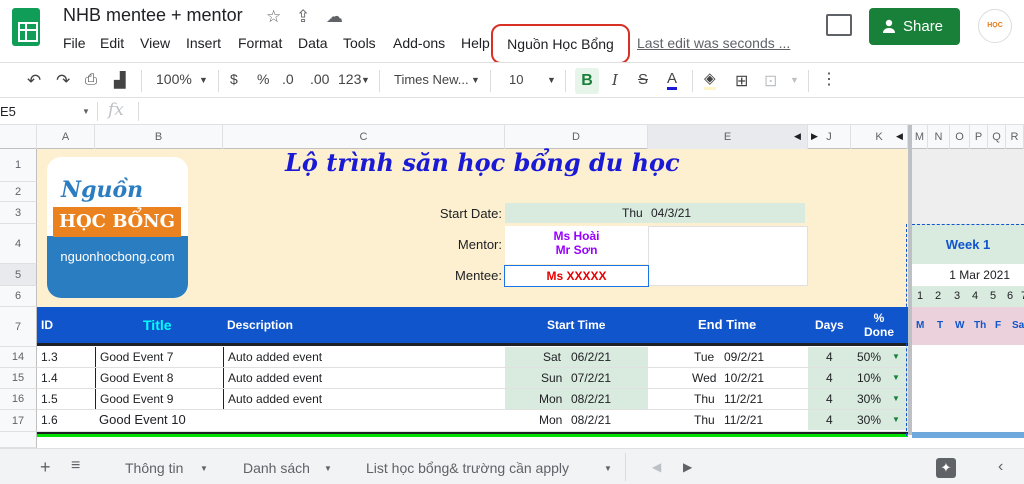  I want to click on menu-addons: Add-ons, so click(419, 43).